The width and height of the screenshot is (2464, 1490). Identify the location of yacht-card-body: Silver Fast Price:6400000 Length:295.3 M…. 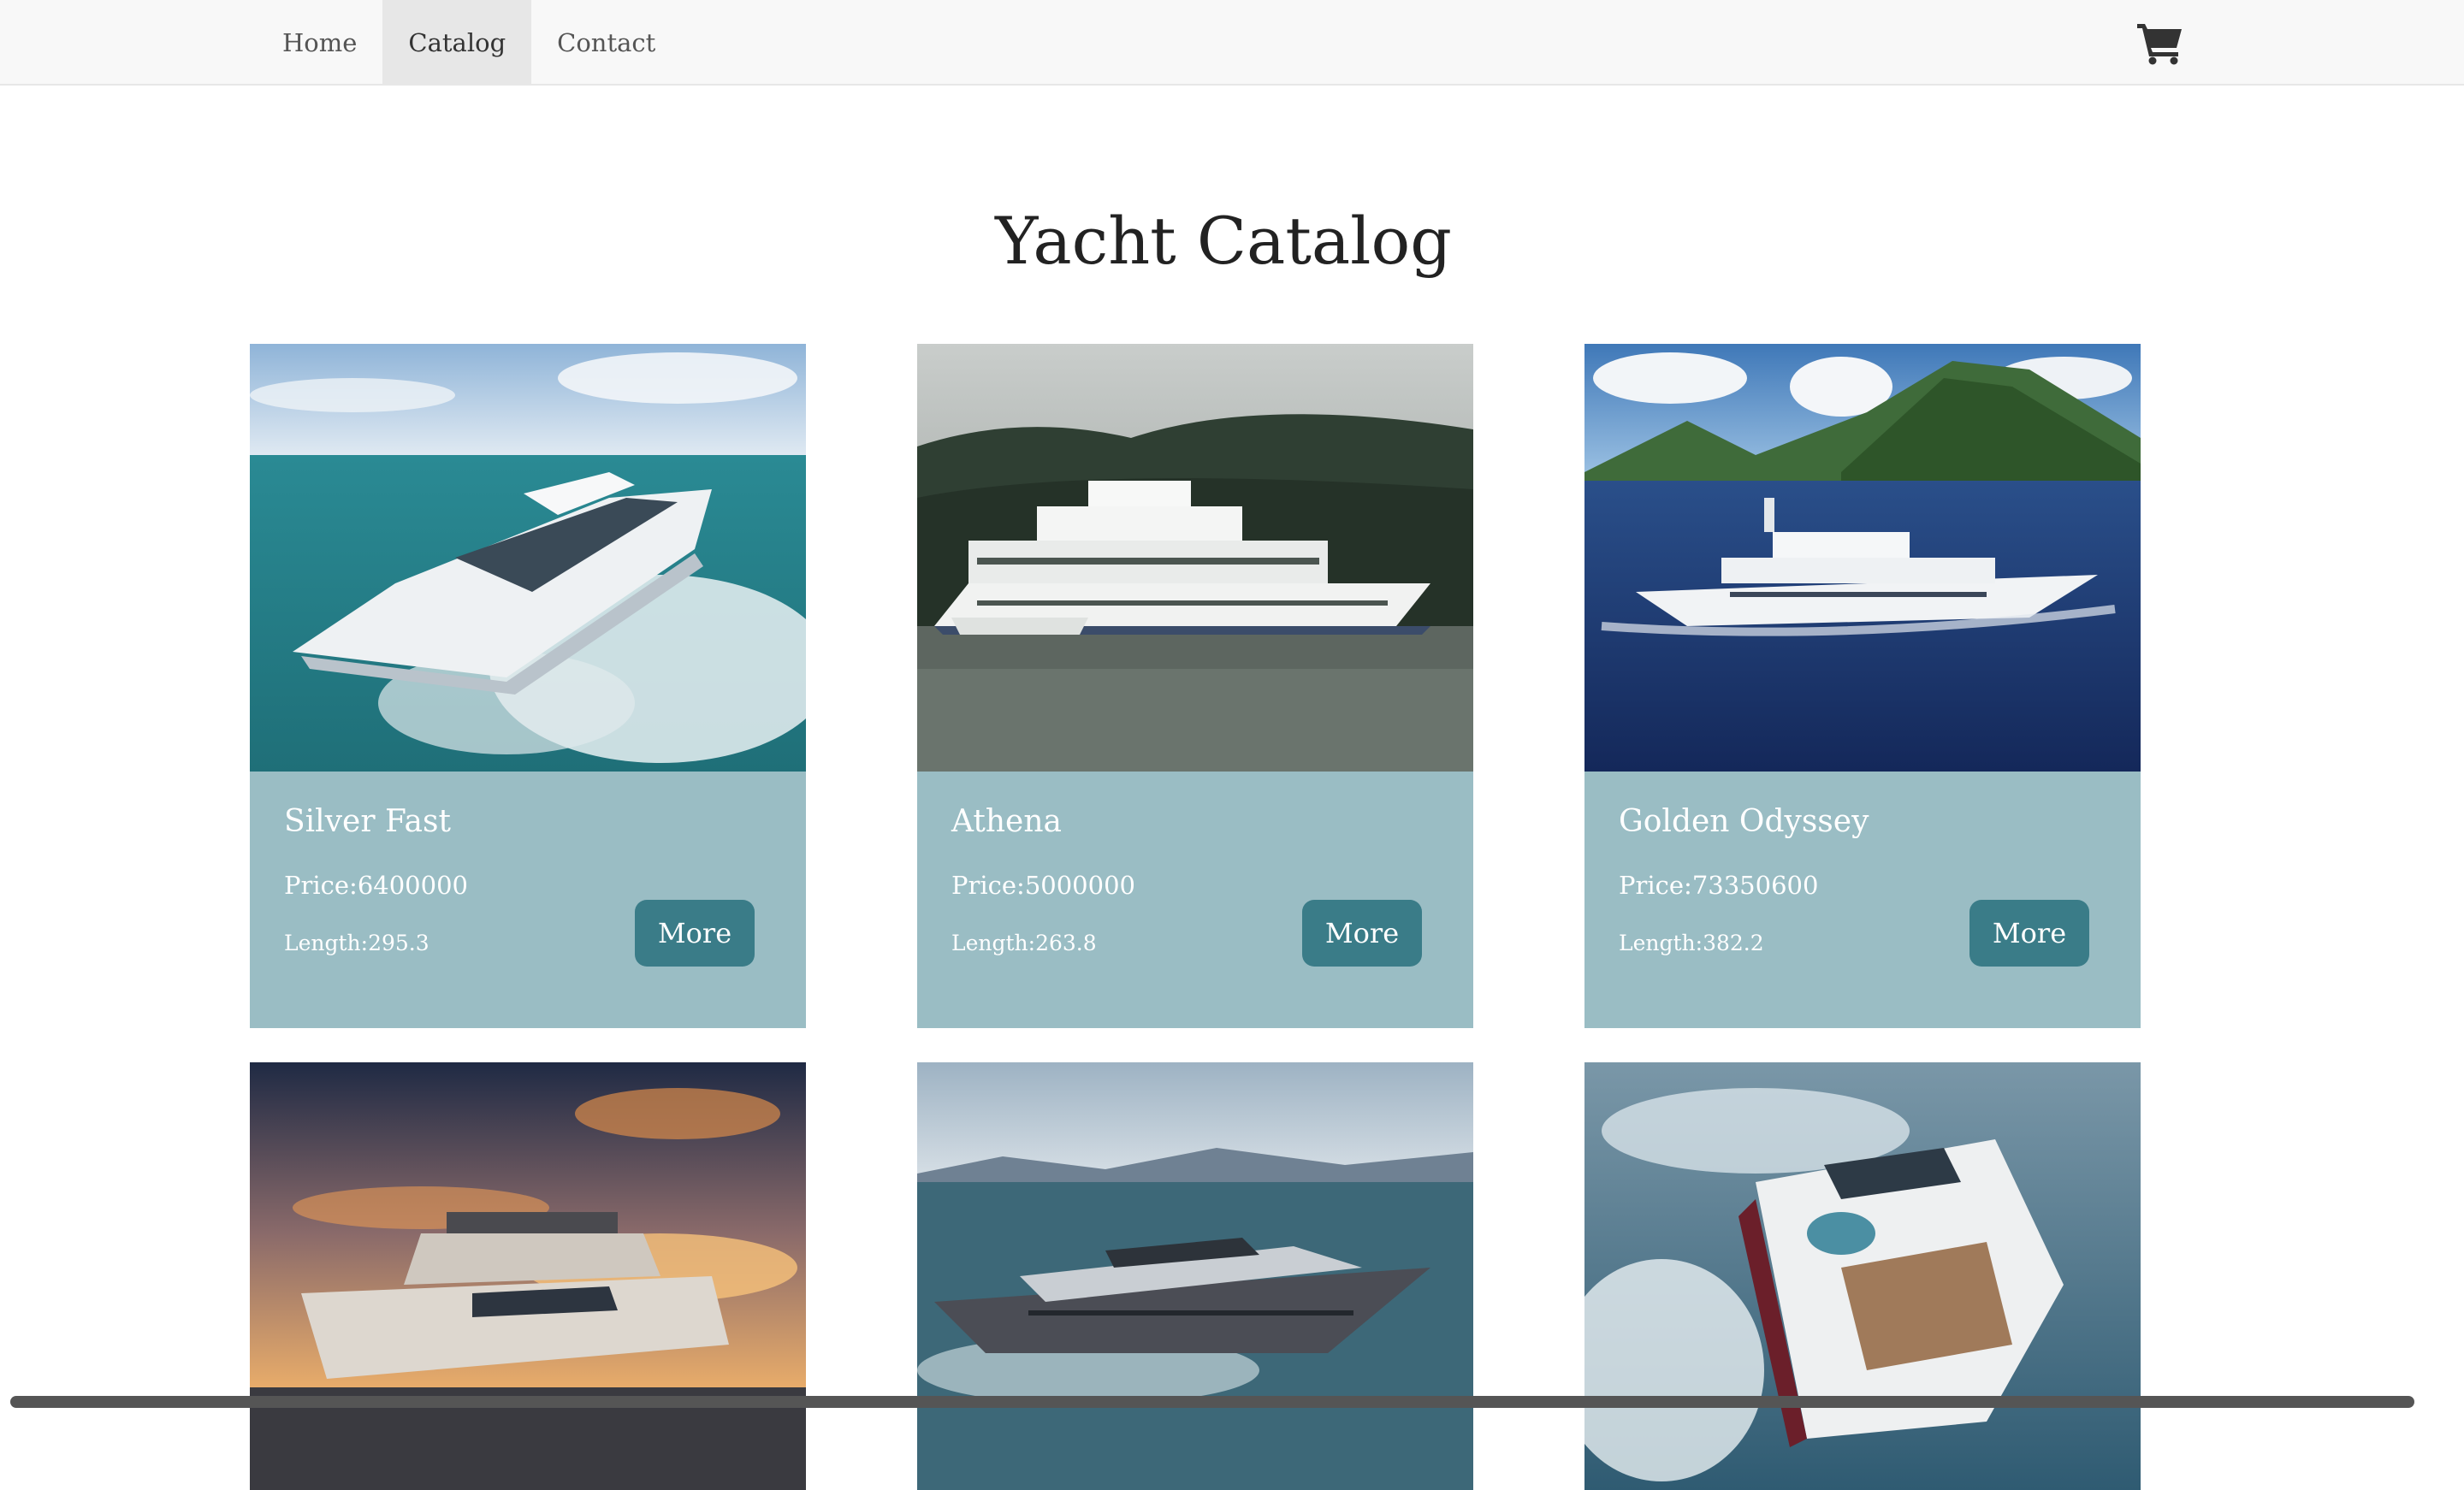
(528, 900).